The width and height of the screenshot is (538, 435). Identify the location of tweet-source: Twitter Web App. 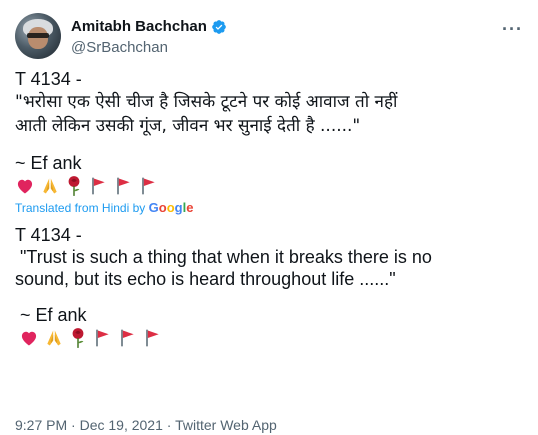
(226, 425).